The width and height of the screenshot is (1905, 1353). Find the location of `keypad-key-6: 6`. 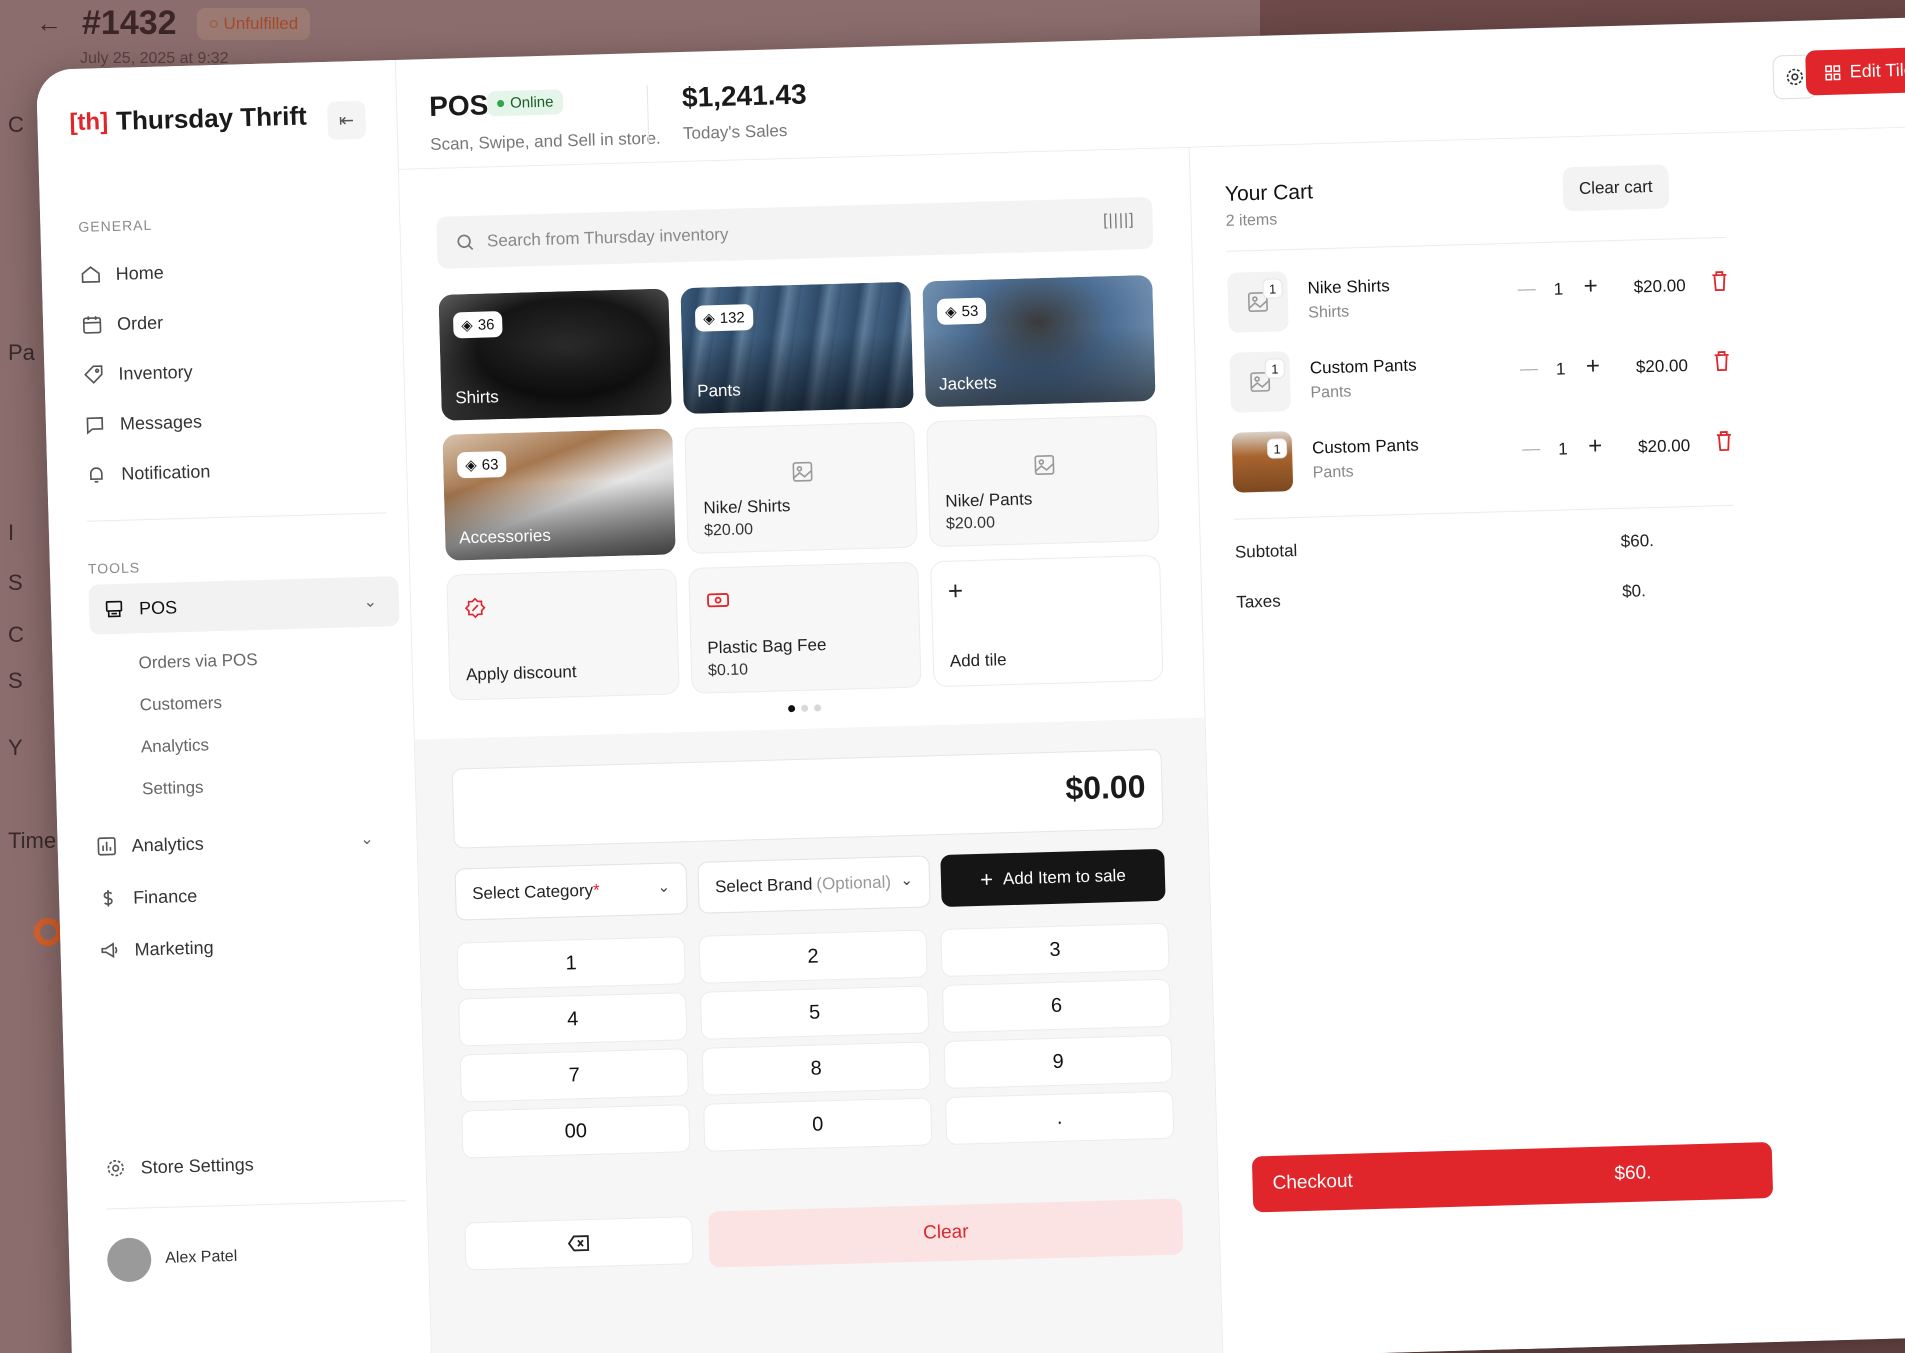

keypad-key-6: 6 is located at coordinates (1056, 1006).